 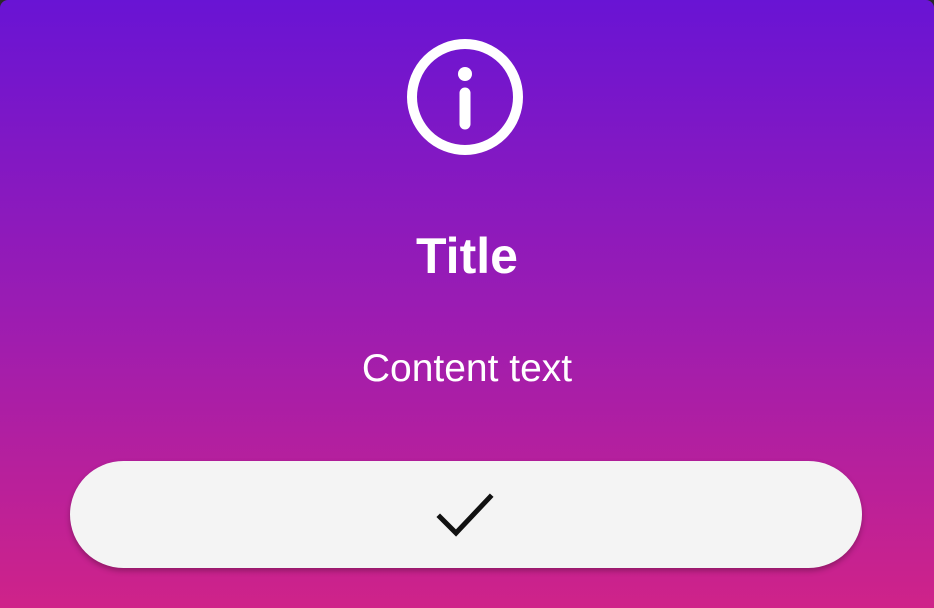 What do you see at coordinates (465, 97) in the screenshot?
I see `info-circle-icon` at bounding box center [465, 97].